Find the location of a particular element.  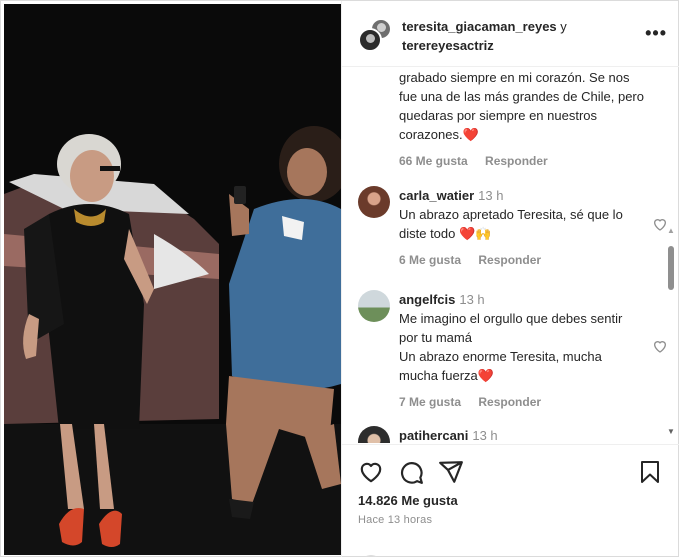

comment-meta: 7 Me gusta Responder is located at coordinates (519, 402).